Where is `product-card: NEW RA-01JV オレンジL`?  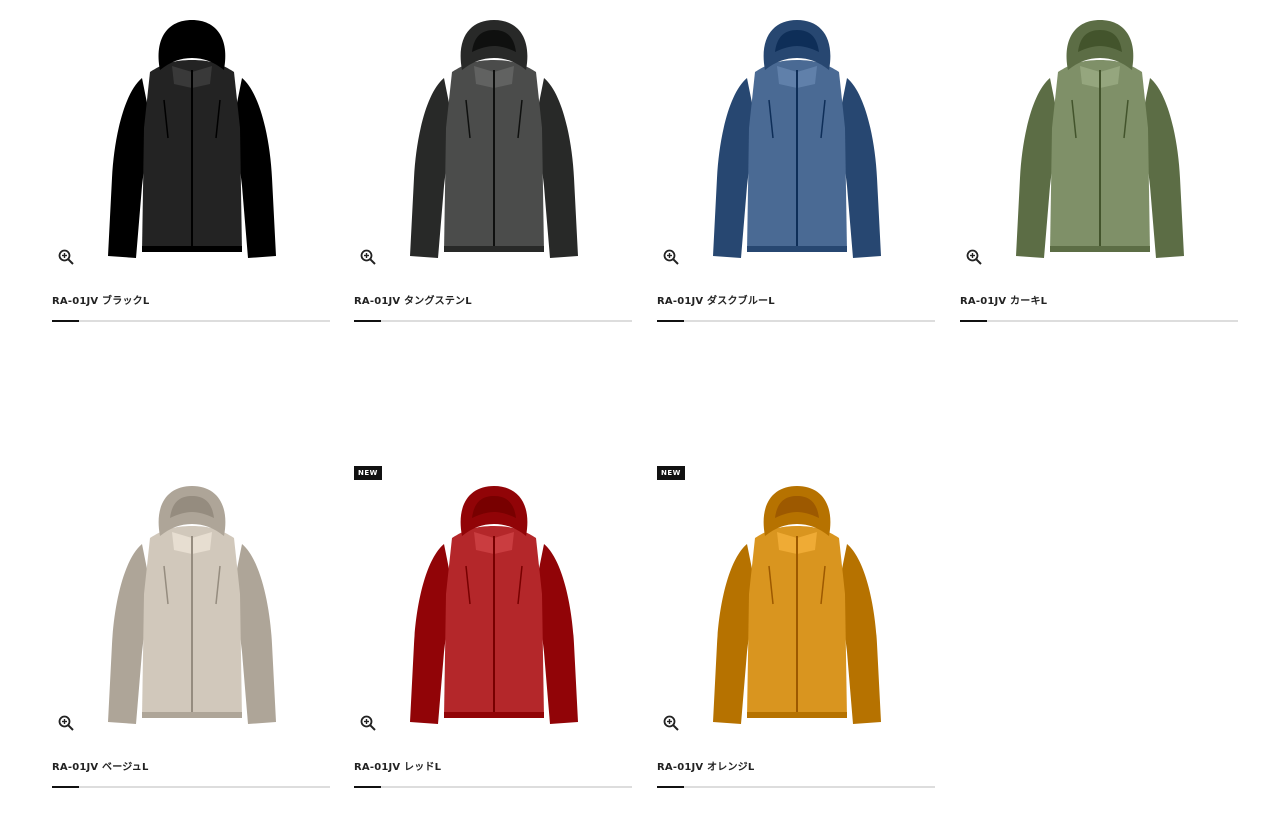 product-card: NEW RA-01JV オレンジL is located at coordinates (797, 631).